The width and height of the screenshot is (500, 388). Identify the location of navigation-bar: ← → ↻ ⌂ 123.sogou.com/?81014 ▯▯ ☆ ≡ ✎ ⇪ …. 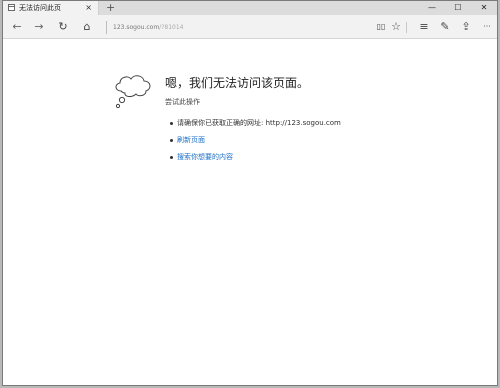
(250, 27).